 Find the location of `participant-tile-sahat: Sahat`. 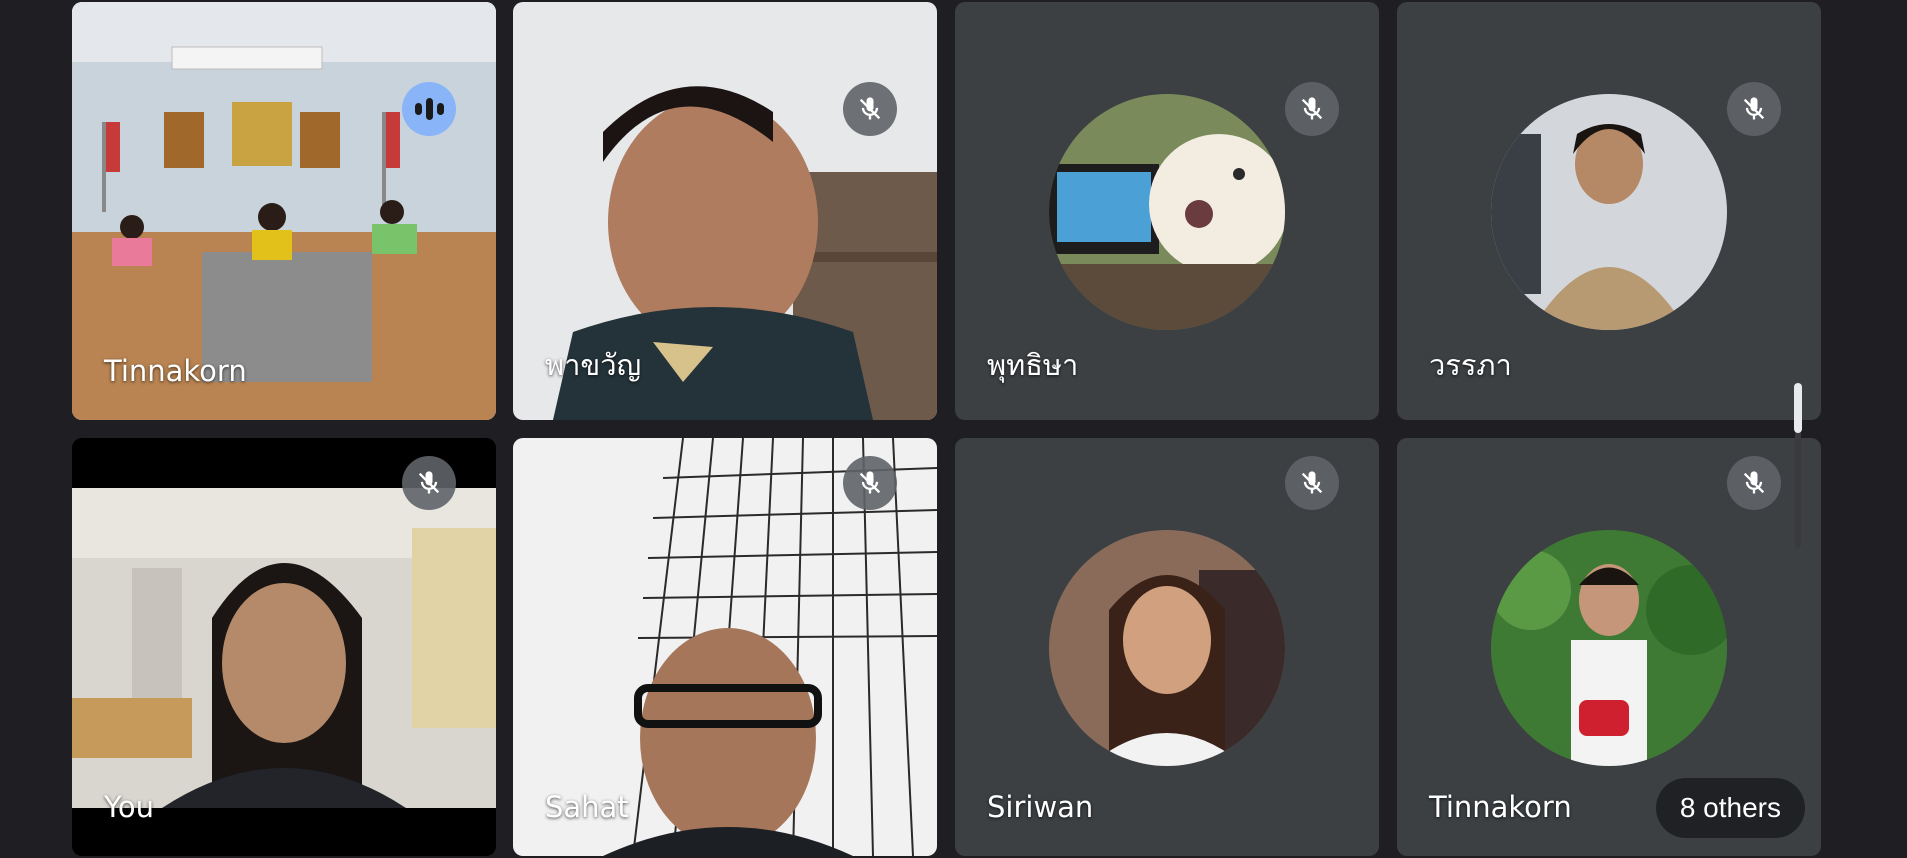

participant-tile-sahat: Sahat is located at coordinates (725, 647).